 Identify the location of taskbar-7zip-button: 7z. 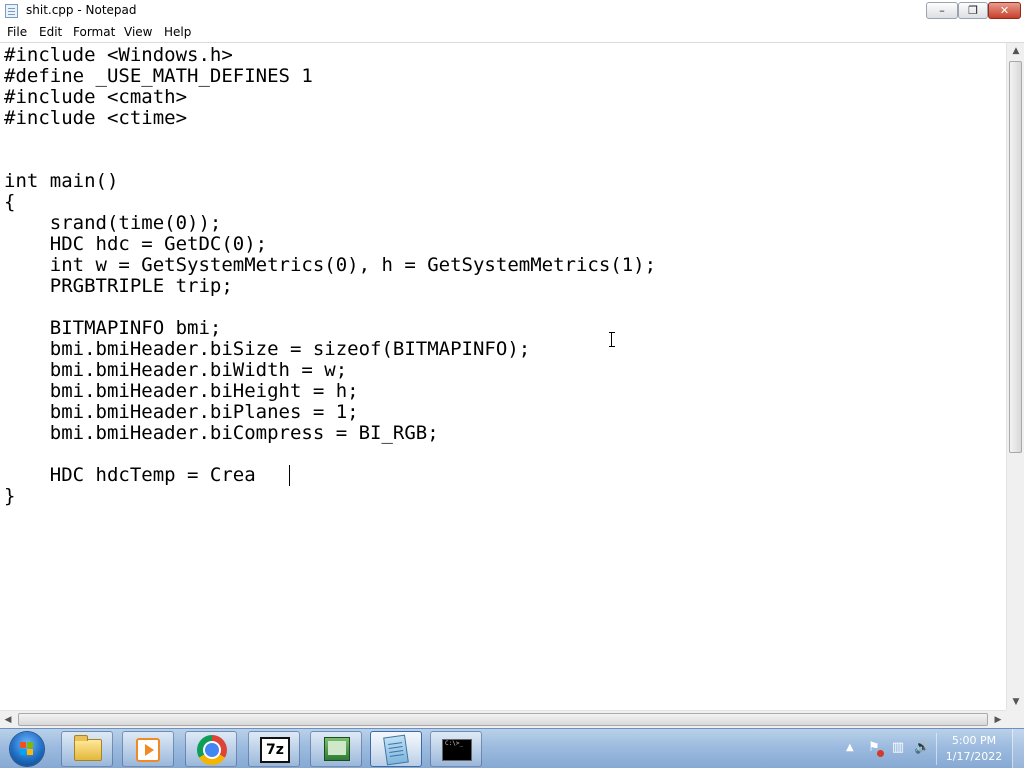
(274, 749).